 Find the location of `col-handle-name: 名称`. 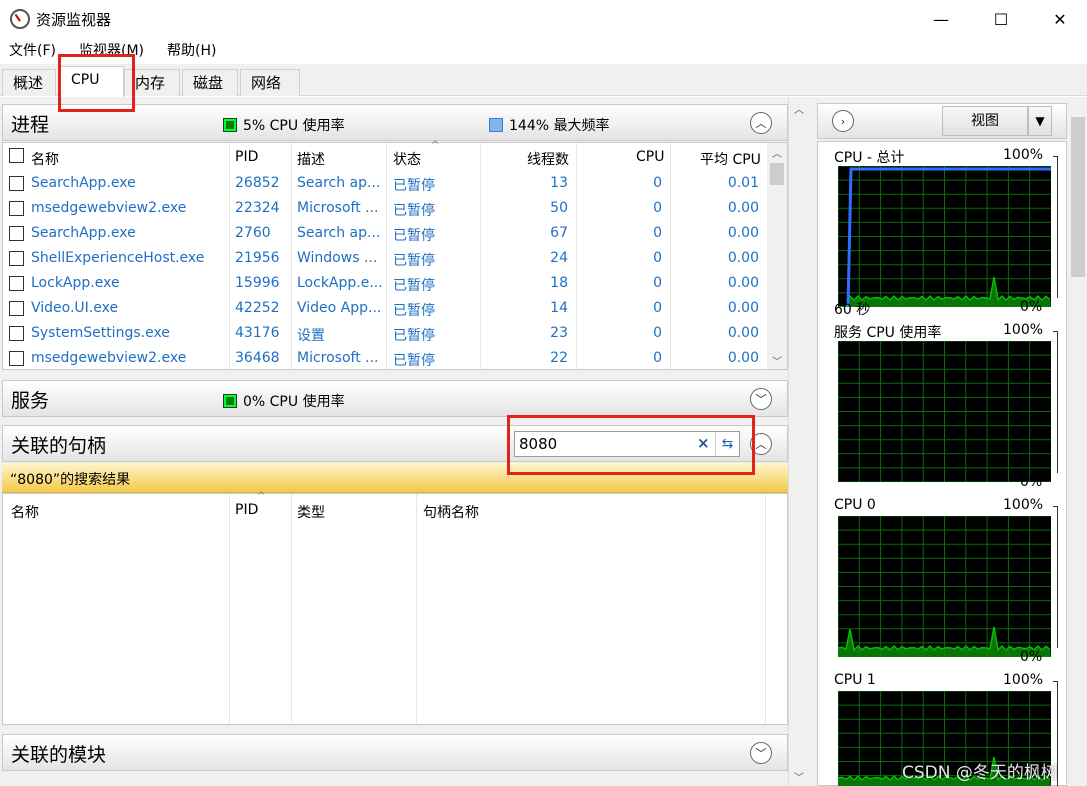

col-handle-name: 名称 is located at coordinates (25, 512).